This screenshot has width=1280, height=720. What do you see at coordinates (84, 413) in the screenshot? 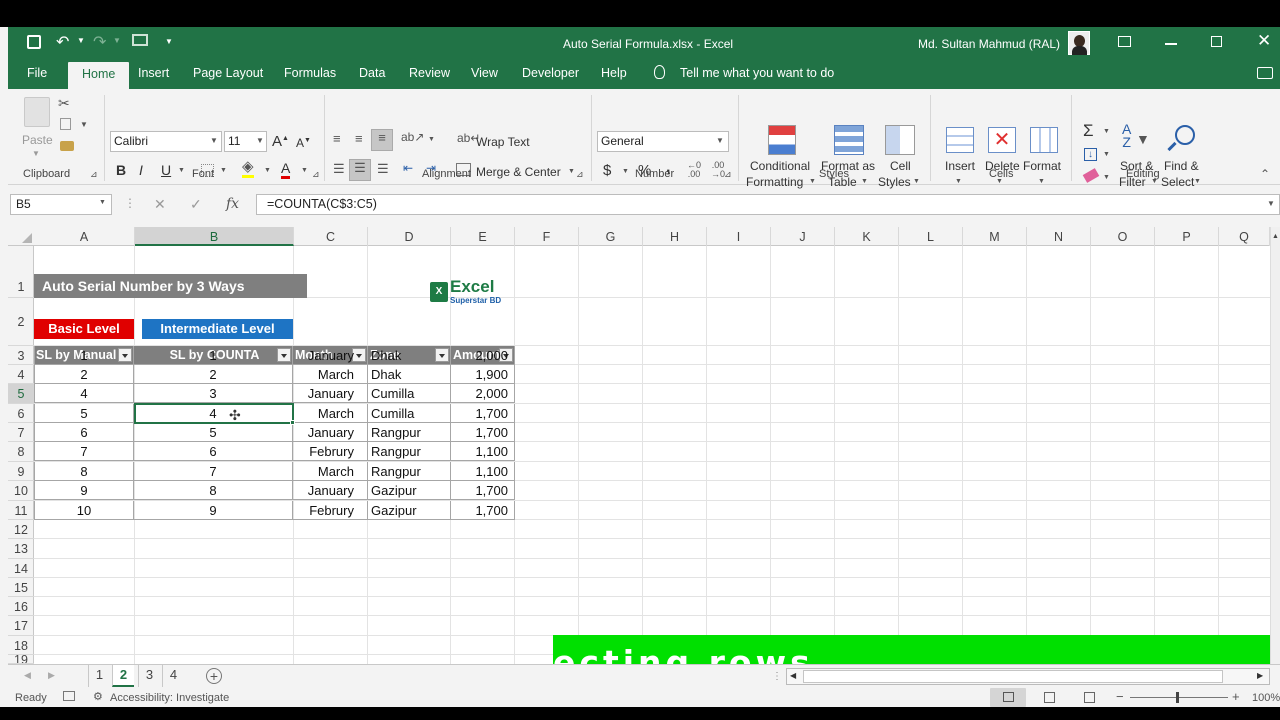
I see `table-cell: 5` at bounding box center [84, 413].